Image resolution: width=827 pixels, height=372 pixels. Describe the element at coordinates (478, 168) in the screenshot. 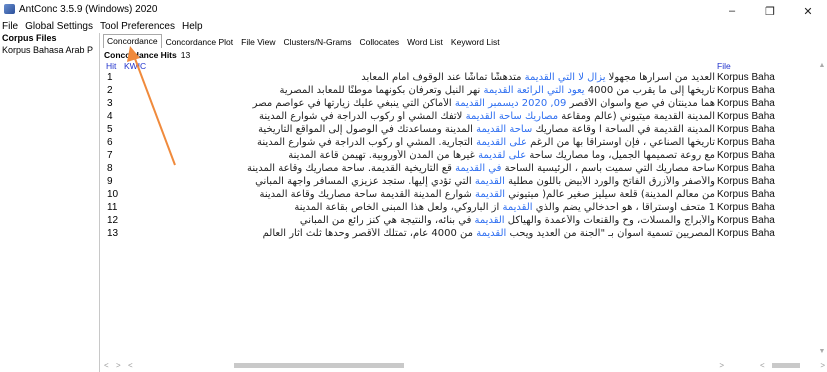

I see `keyword: في القديمة` at that location.